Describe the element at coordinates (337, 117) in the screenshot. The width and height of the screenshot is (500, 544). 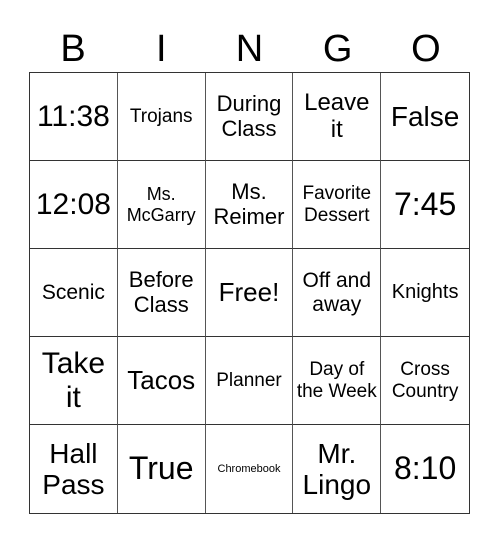
I see `bingo-cell: Leave it` at that location.